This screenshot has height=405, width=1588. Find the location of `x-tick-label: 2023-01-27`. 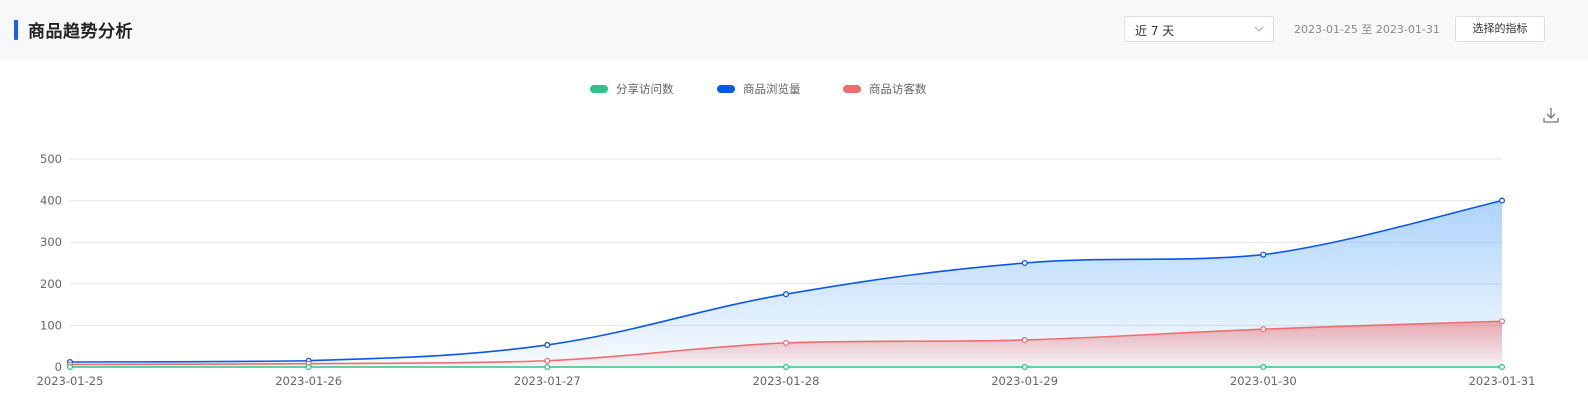

x-tick-label: 2023-01-27 is located at coordinates (547, 381).